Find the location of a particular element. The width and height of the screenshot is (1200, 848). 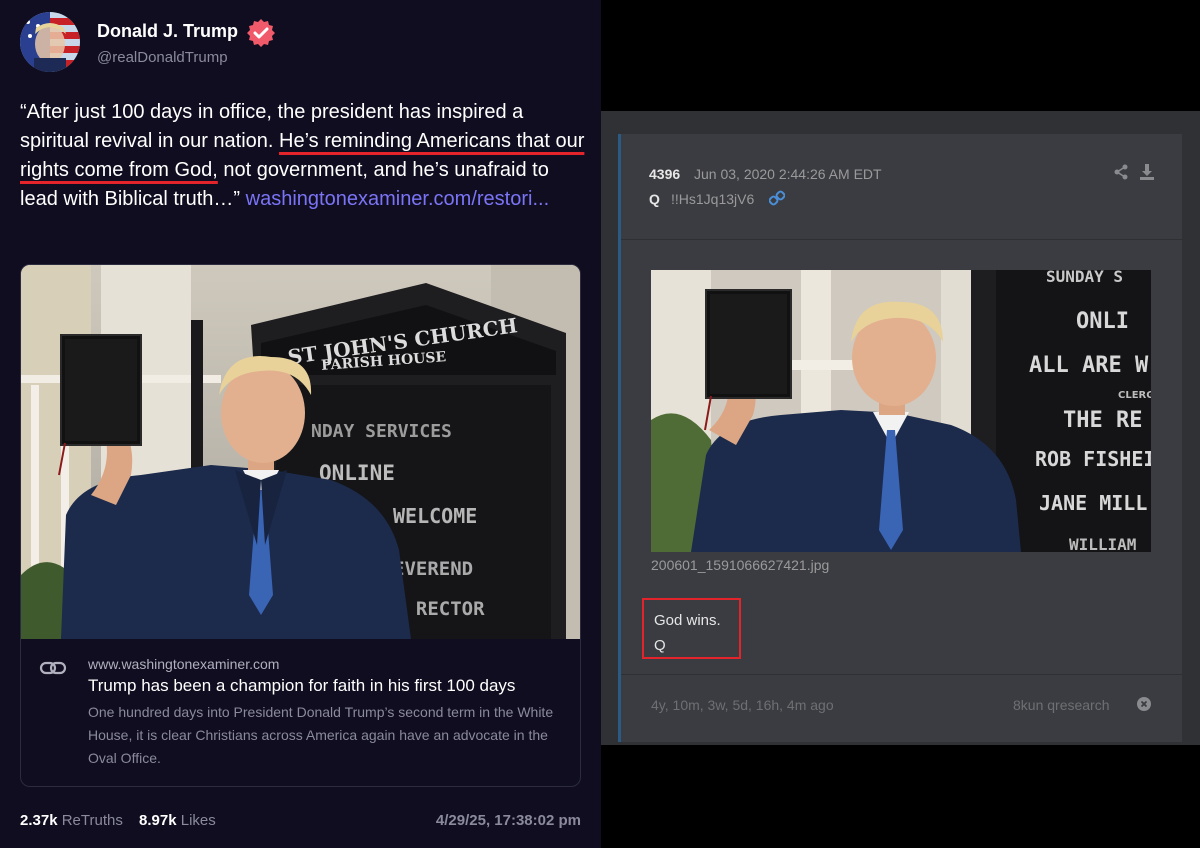

q-message-line-1: God wins. is located at coordinates (687, 620).